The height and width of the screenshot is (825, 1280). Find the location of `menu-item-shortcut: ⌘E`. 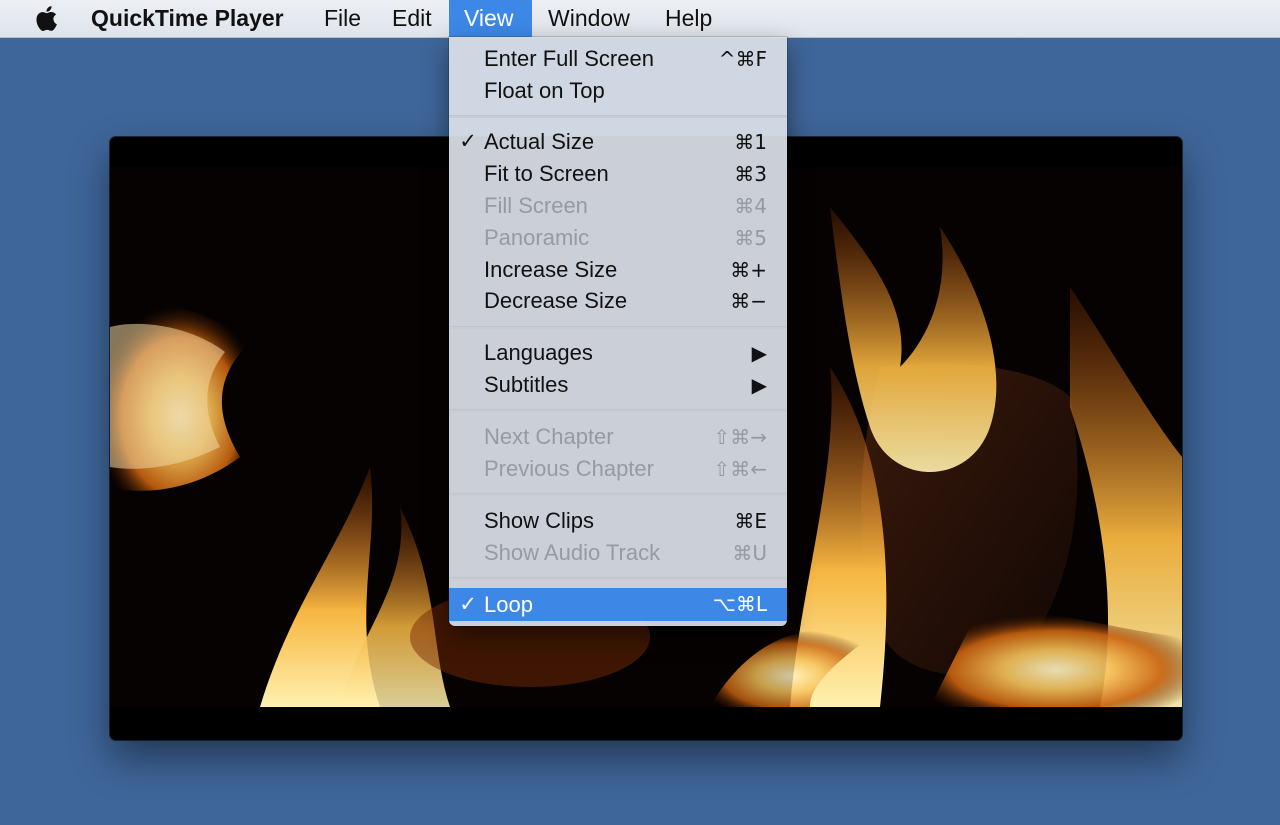

menu-item-shortcut: ⌘E is located at coordinates (750, 521).